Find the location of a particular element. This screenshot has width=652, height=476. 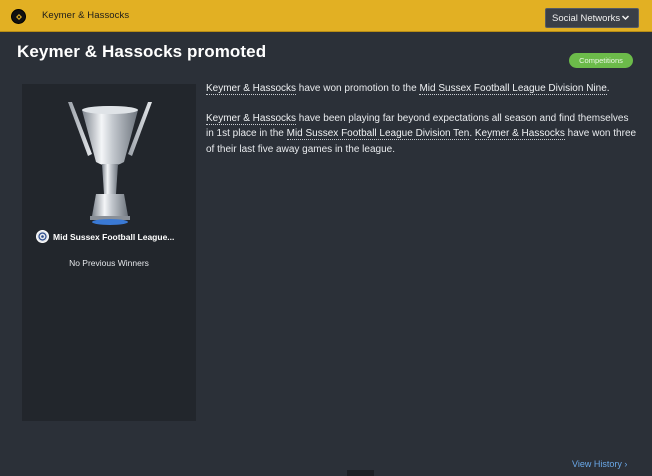

article-text: have won promotion to the is located at coordinates (358, 88).